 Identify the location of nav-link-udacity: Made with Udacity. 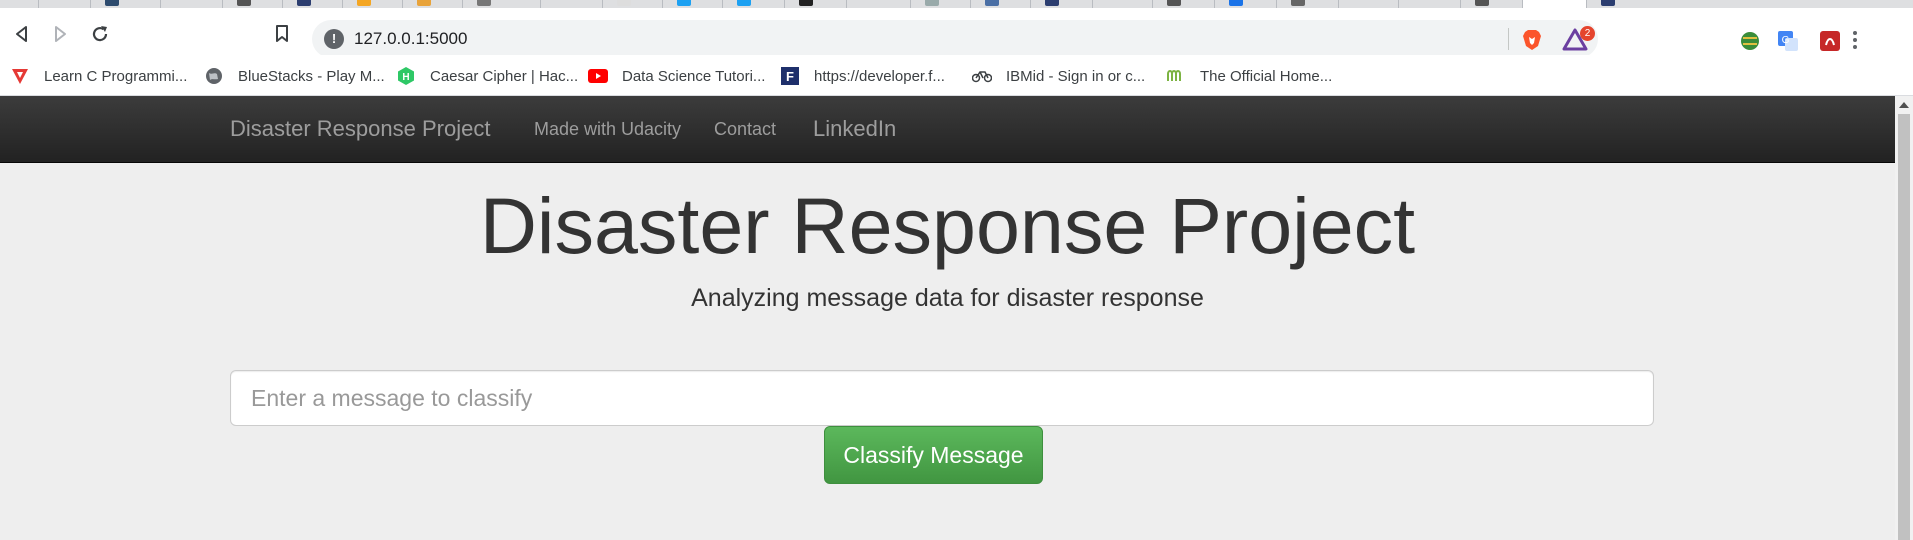
(607, 129).